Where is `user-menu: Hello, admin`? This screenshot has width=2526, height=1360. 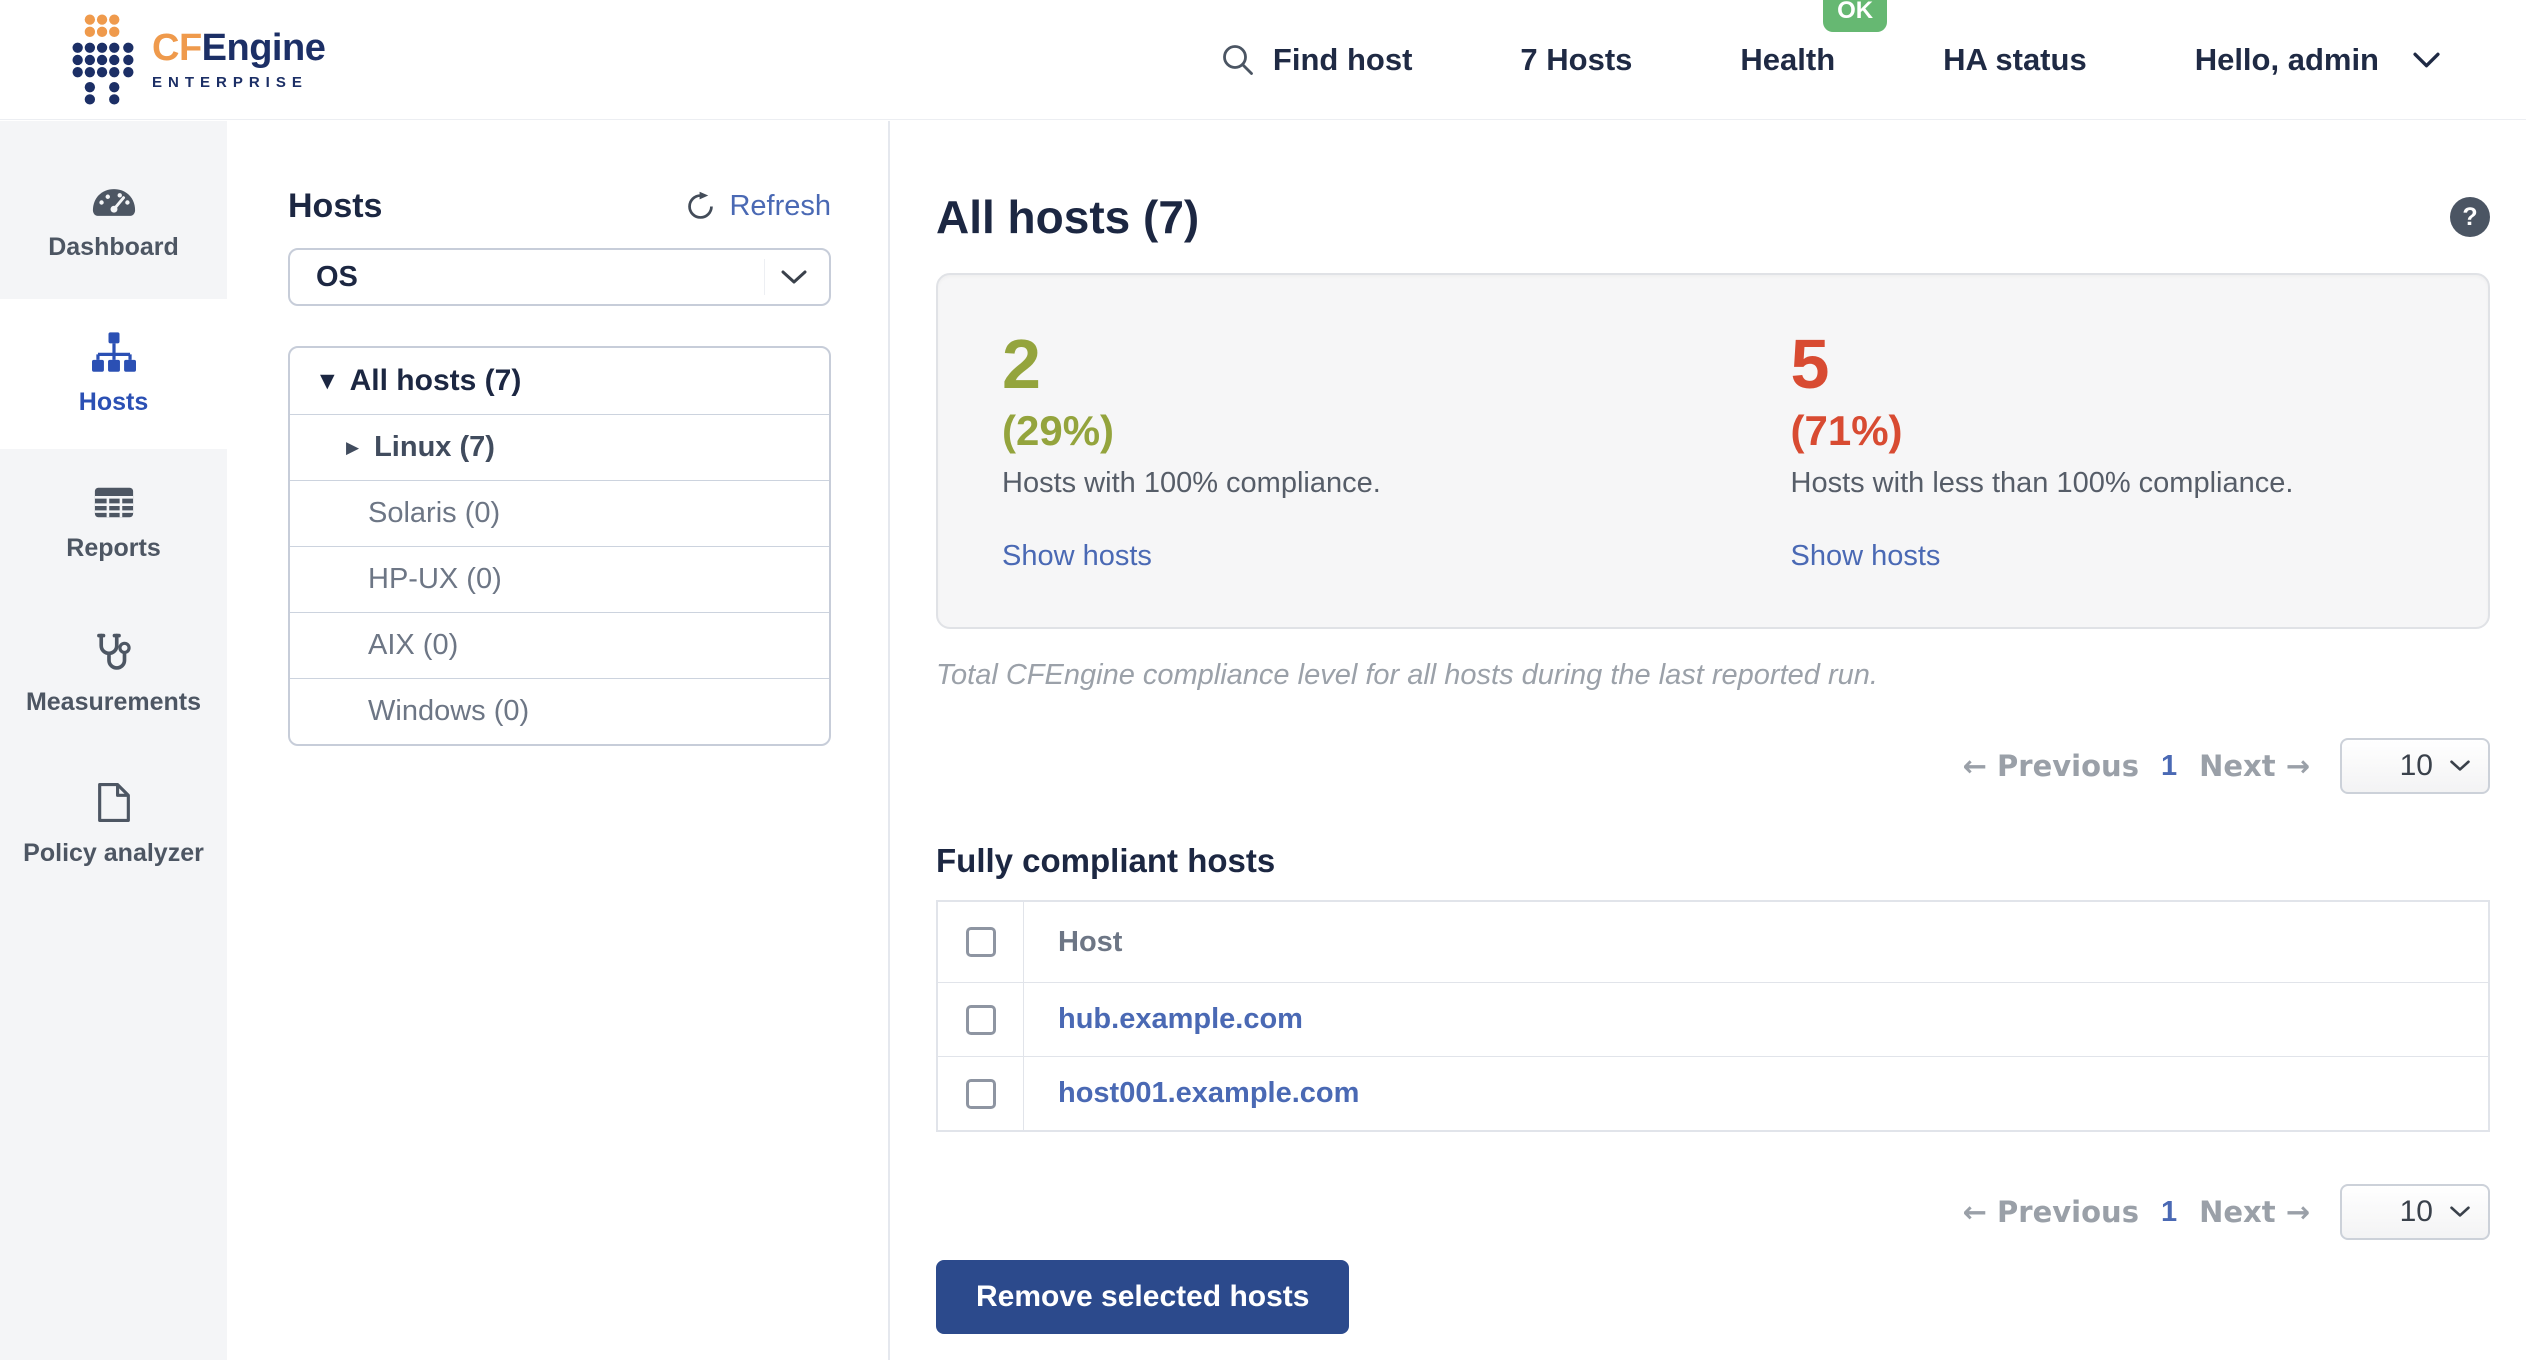
user-menu: Hello, admin is located at coordinates (2317, 60).